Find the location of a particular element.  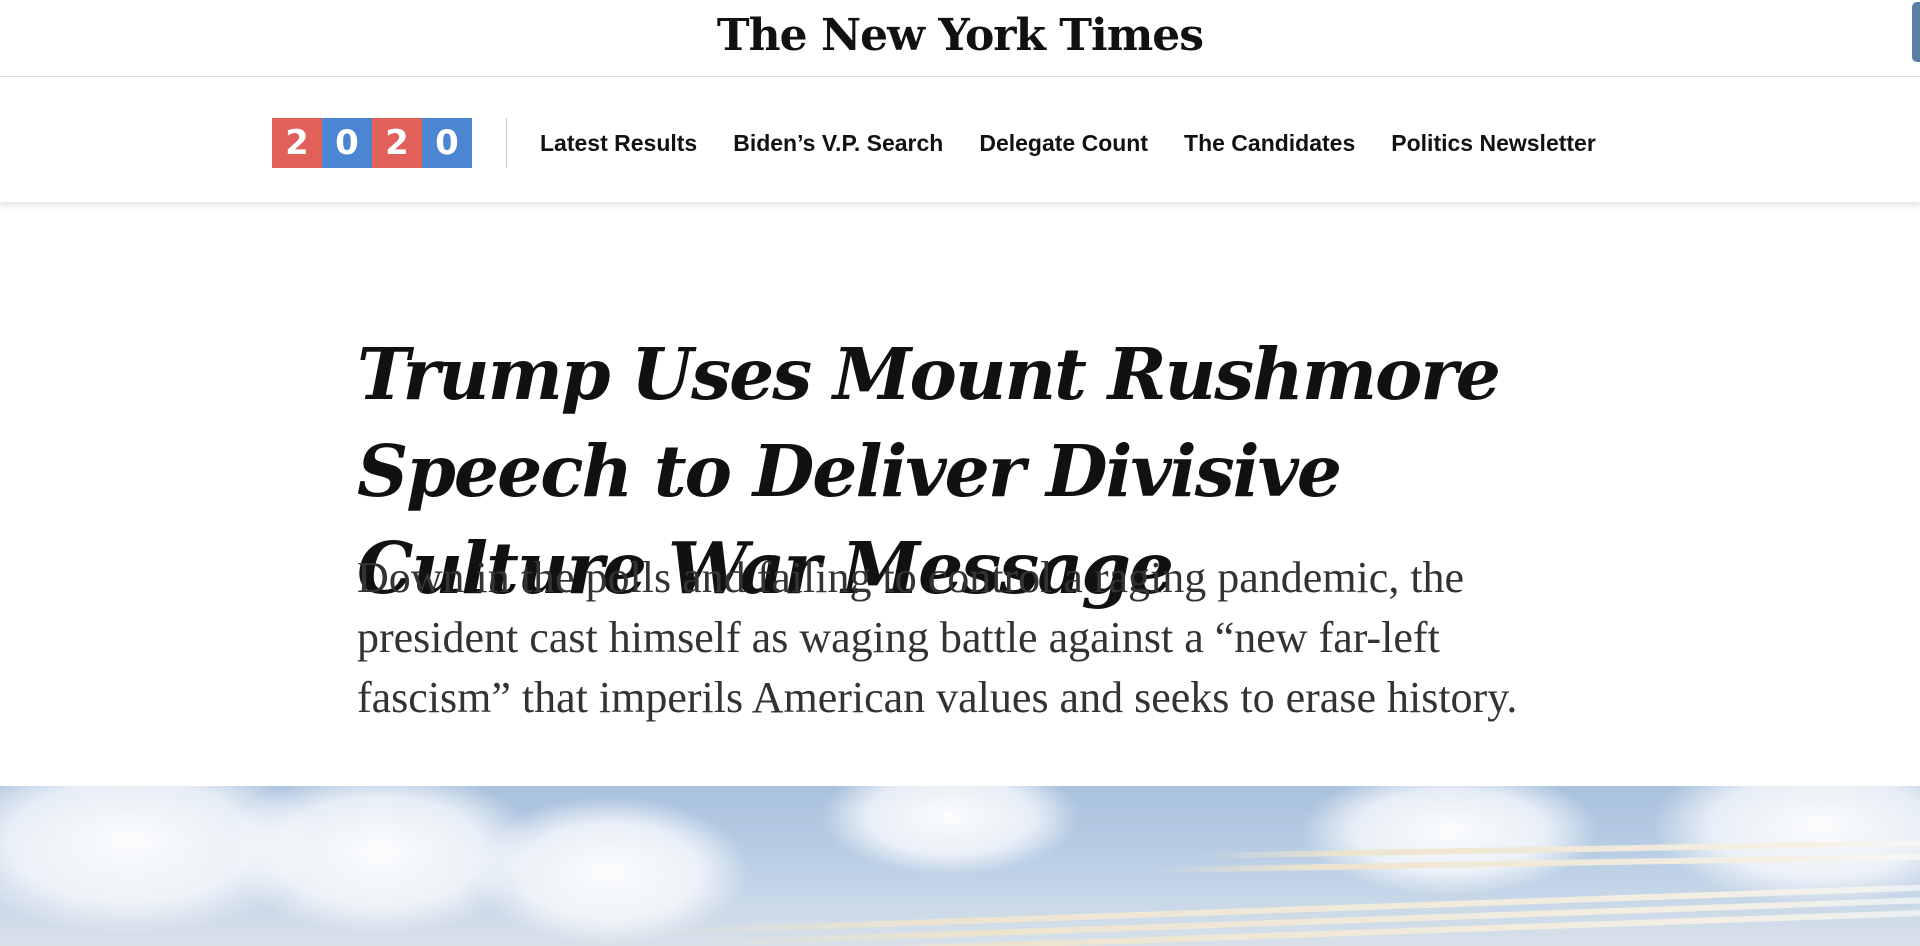

nav-link-latest-results: Latest Results is located at coordinates (618, 143).